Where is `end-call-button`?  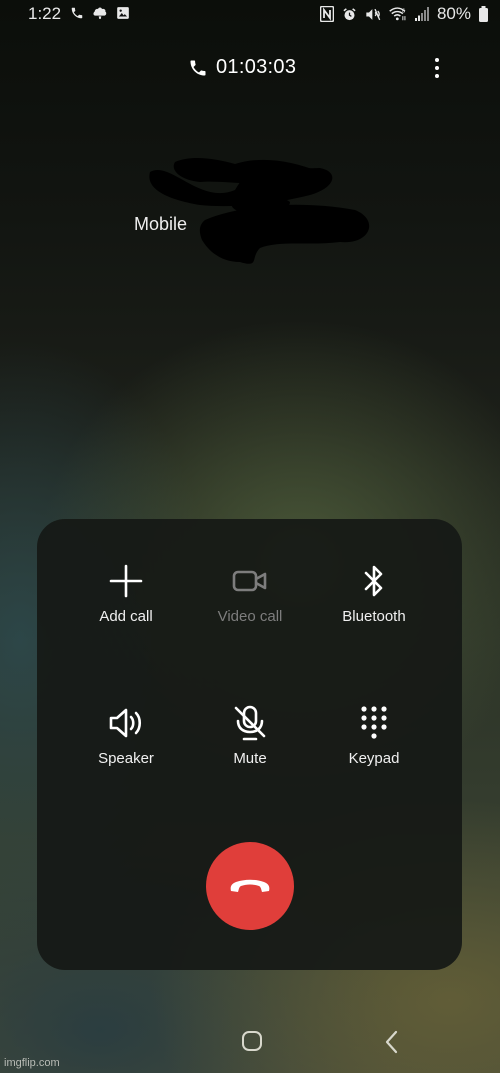
end-call-button is located at coordinates (250, 886).